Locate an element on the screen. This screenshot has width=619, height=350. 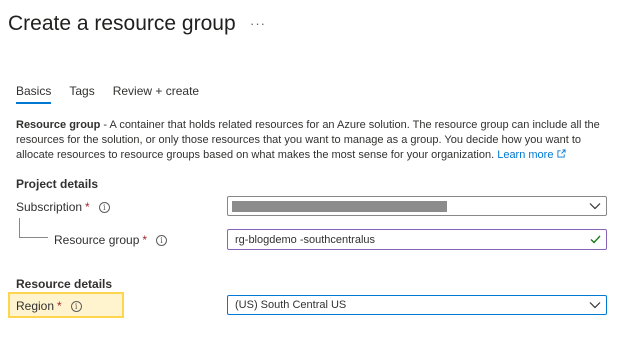
region-value: (US) South Central US is located at coordinates (291, 305).